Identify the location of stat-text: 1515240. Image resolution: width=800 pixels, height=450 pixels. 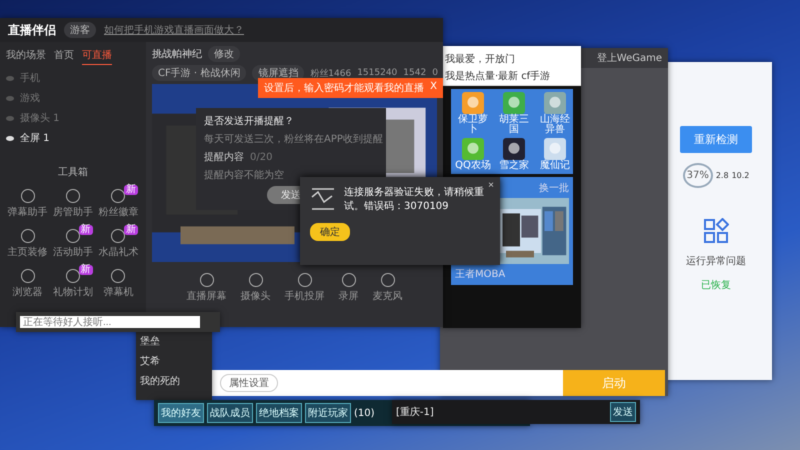
(377, 73).